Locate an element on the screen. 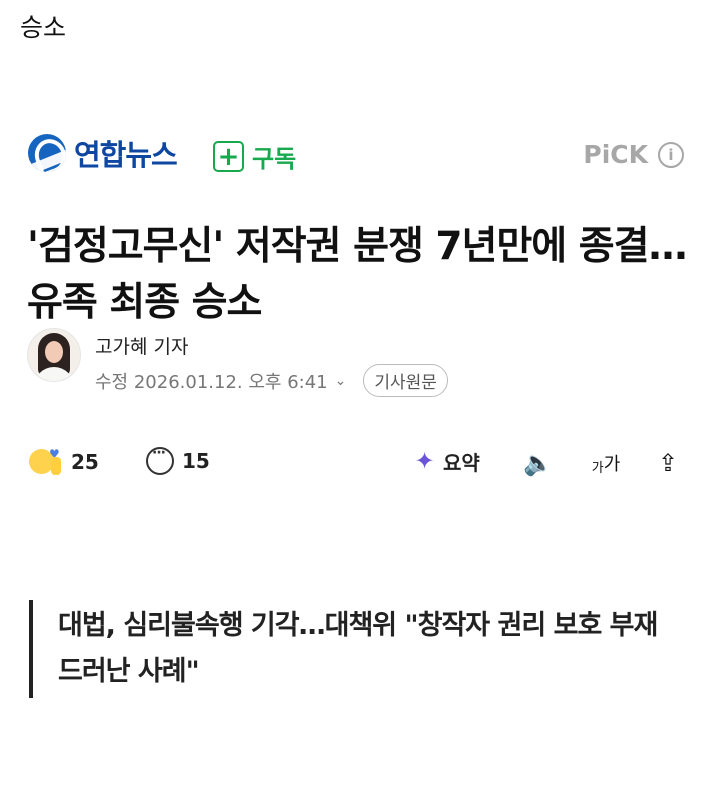 The height and width of the screenshot is (801, 714). share-button: ⇪ is located at coordinates (668, 463).